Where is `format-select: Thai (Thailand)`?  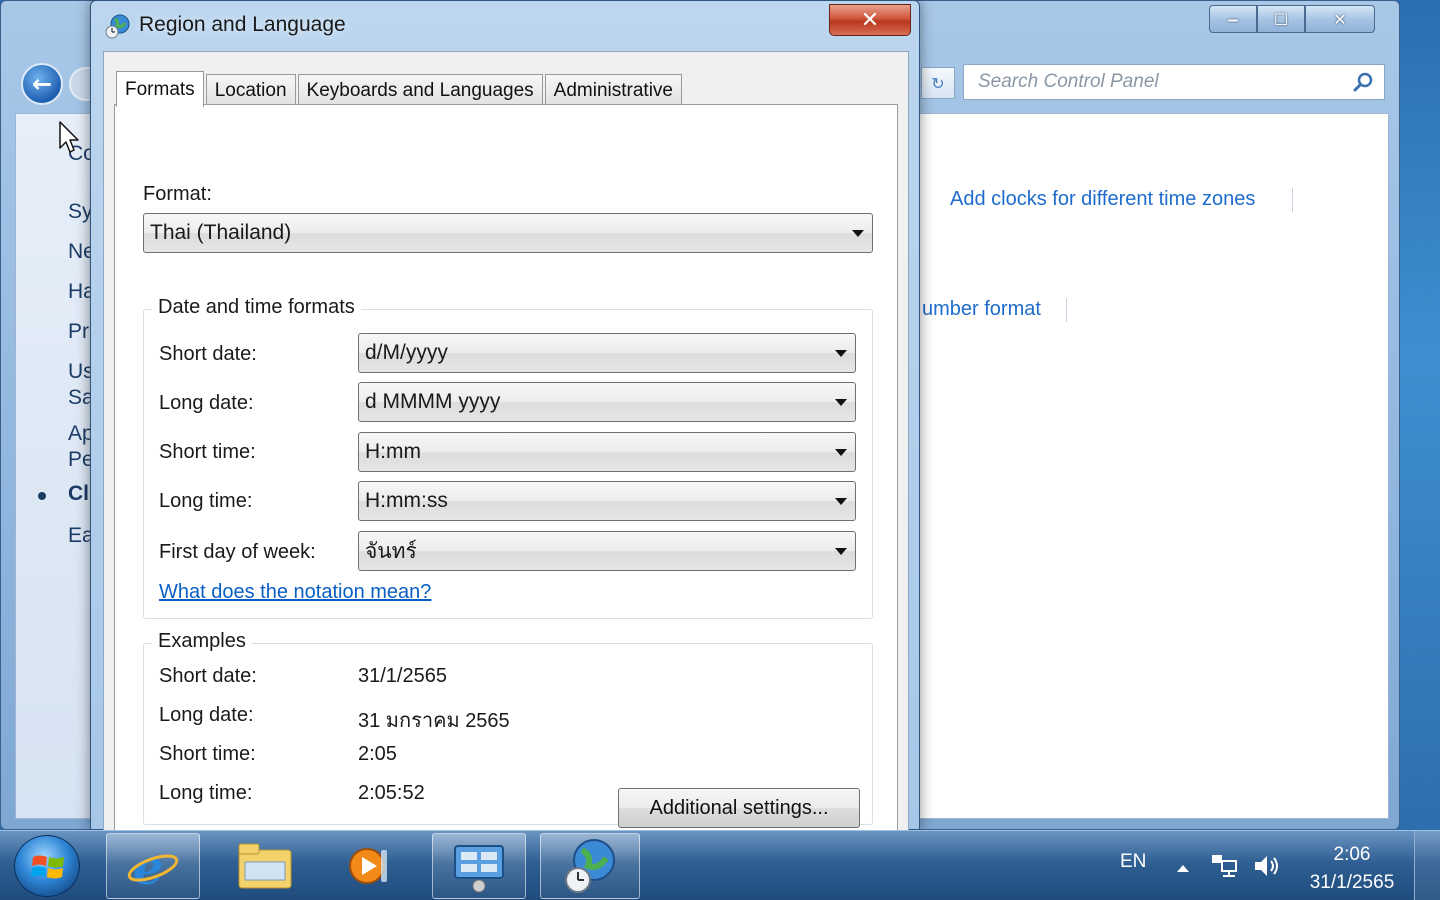
format-select: Thai (Thailand) is located at coordinates (508, 233).